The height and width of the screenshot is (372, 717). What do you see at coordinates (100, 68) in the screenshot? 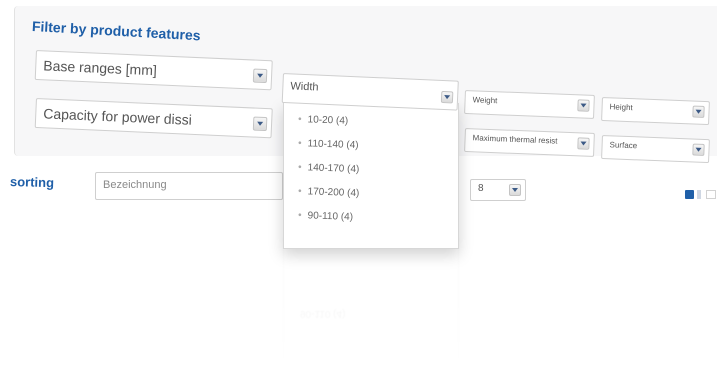
I see `base-ranges-value: Base ranges [mm]` at bounding box center [100, 68].